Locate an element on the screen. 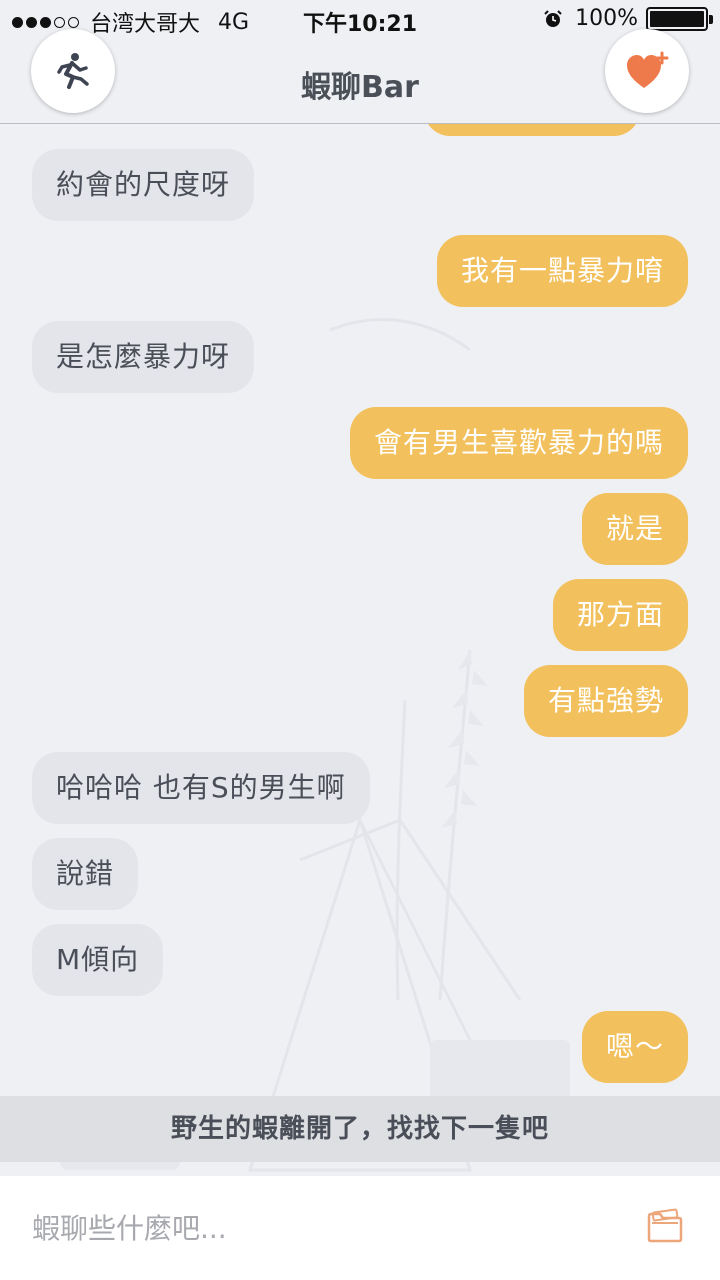 Image resolution: width=720 pixels, height=1280 pixels. message-bubble-incoming: 是怎麼暴力呀 is located at coordinates (143, 357).